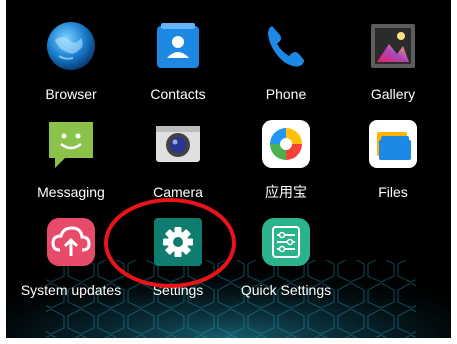  I want to click on app-system-updates: System updates, so click(71, 247).